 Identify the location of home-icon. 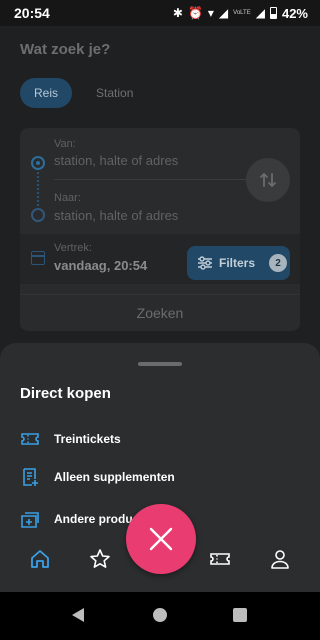
(40, 559).